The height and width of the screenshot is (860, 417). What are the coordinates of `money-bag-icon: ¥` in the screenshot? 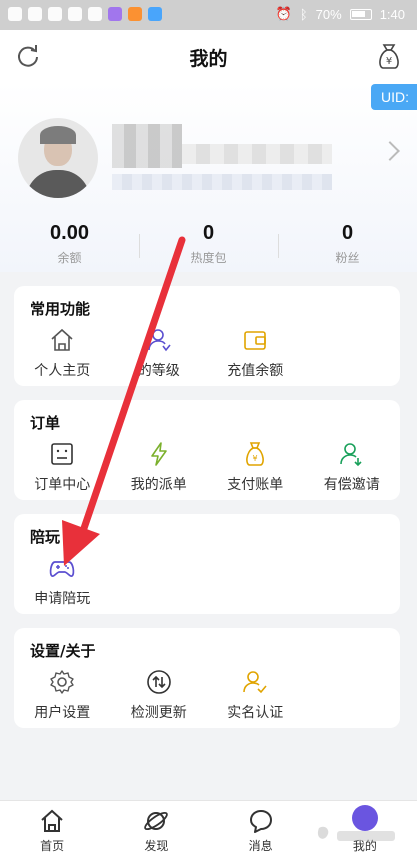 It's located at (255, 454).